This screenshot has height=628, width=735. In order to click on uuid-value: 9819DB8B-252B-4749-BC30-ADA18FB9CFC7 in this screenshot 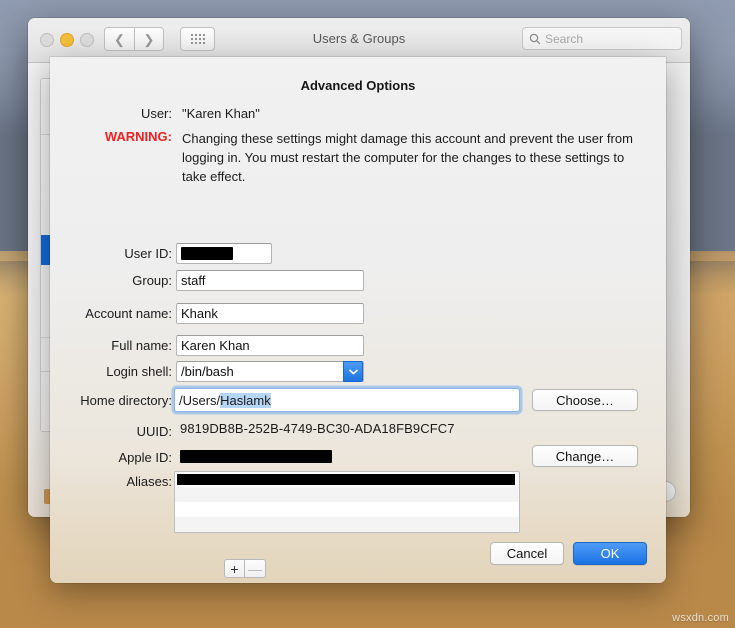, I will do `click(317, 428)`.